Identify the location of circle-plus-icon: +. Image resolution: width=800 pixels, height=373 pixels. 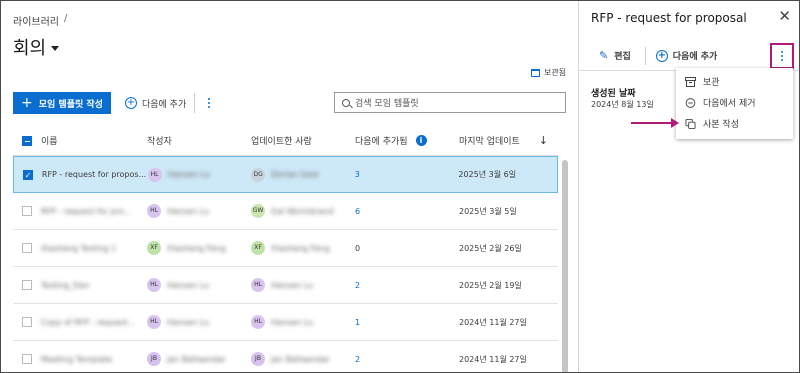
(661, 55).